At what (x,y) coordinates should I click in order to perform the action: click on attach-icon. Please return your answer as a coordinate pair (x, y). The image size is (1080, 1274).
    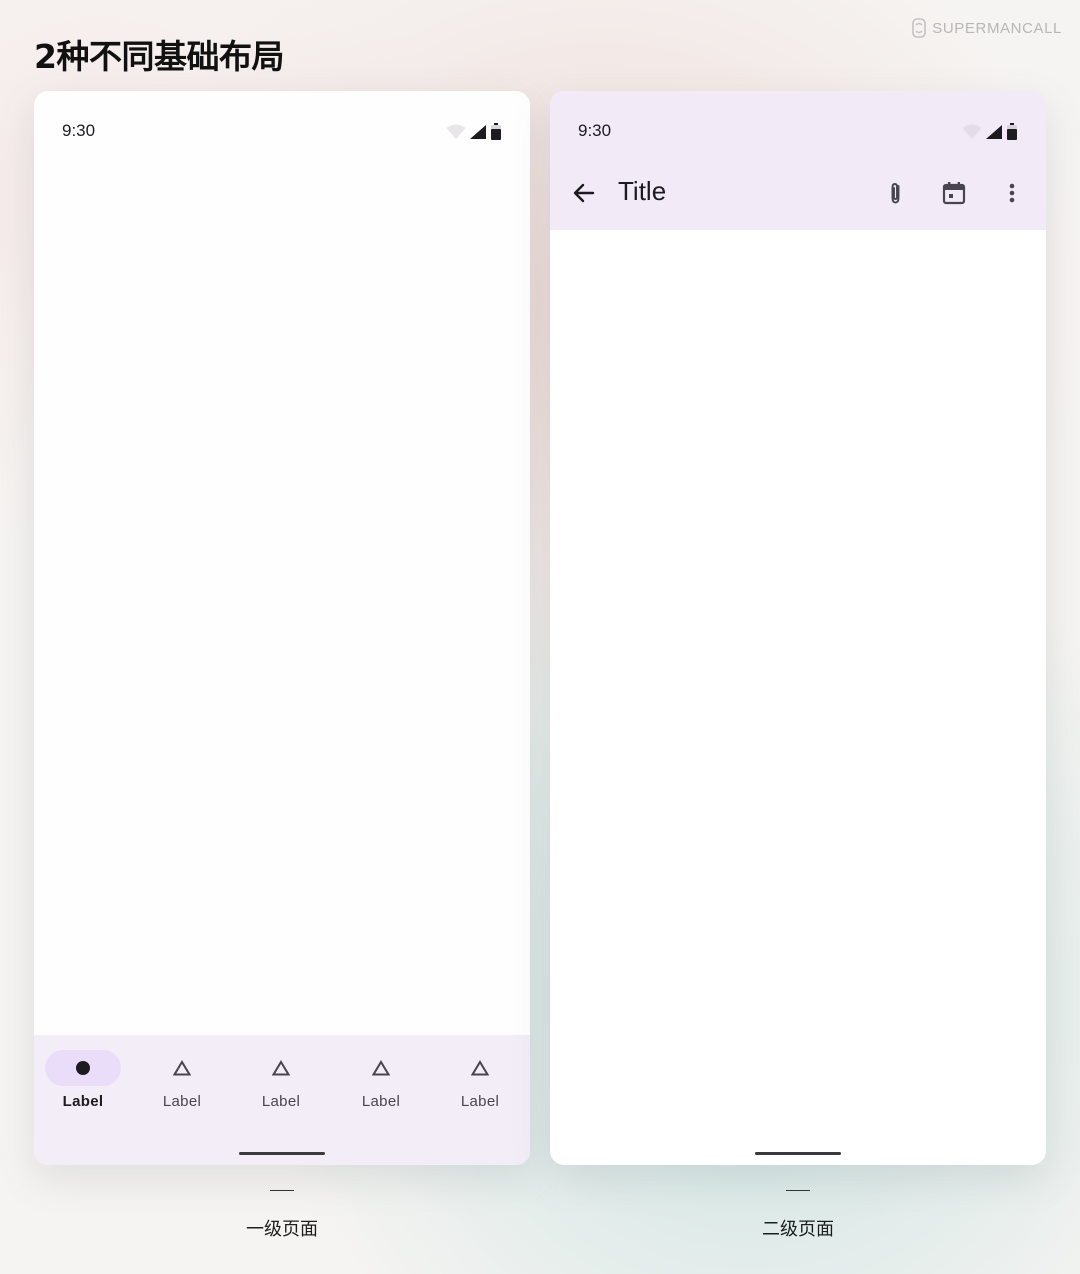
    Looking at the image, I should click on (896, 193).